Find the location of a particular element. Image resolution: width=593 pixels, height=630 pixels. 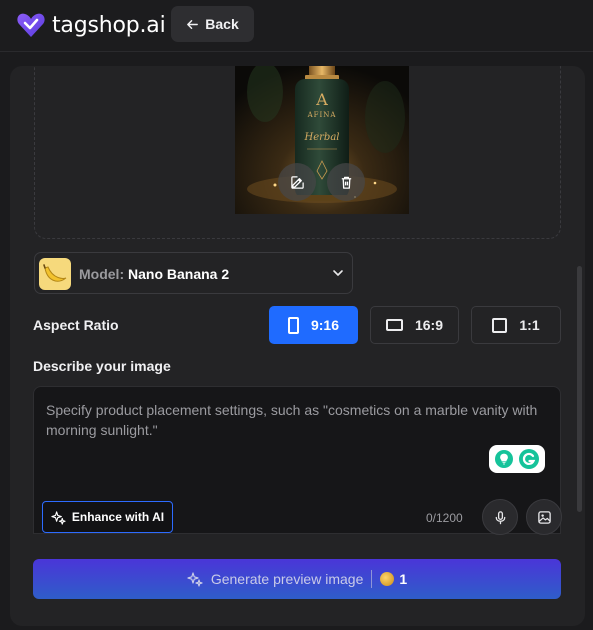

lightbulb-icon is located at coordinates (504, 459).